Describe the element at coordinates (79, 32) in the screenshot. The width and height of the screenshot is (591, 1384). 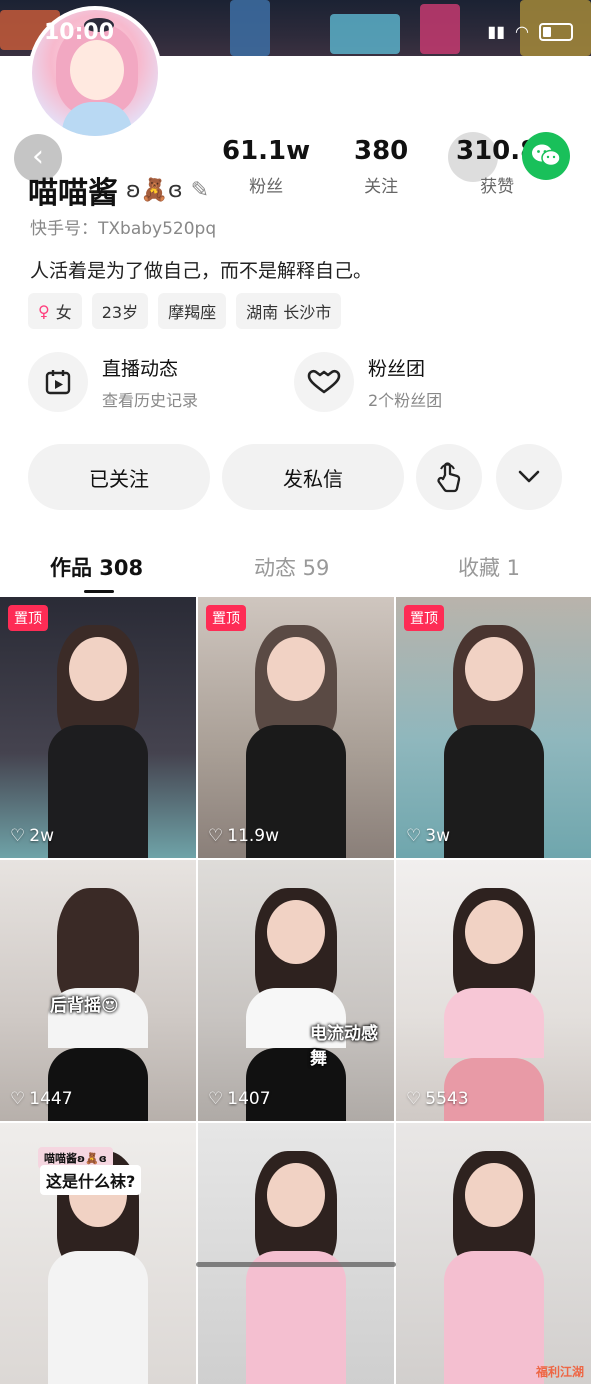
I see `status-time: 10:00` at that location.